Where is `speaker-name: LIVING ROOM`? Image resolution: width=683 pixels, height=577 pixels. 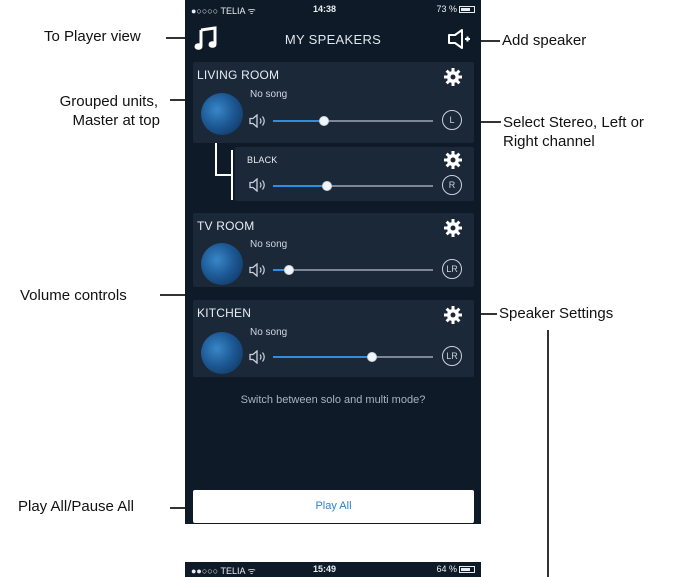
speaker-name: LIVING ROOM is located at coordinates (238, 75).